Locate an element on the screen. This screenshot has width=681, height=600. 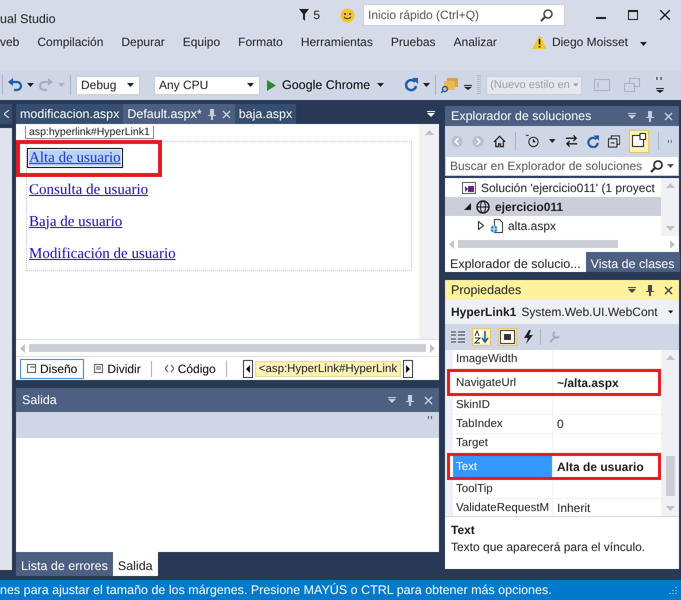
chevron-left-icon is located at coordinates (6, 114).